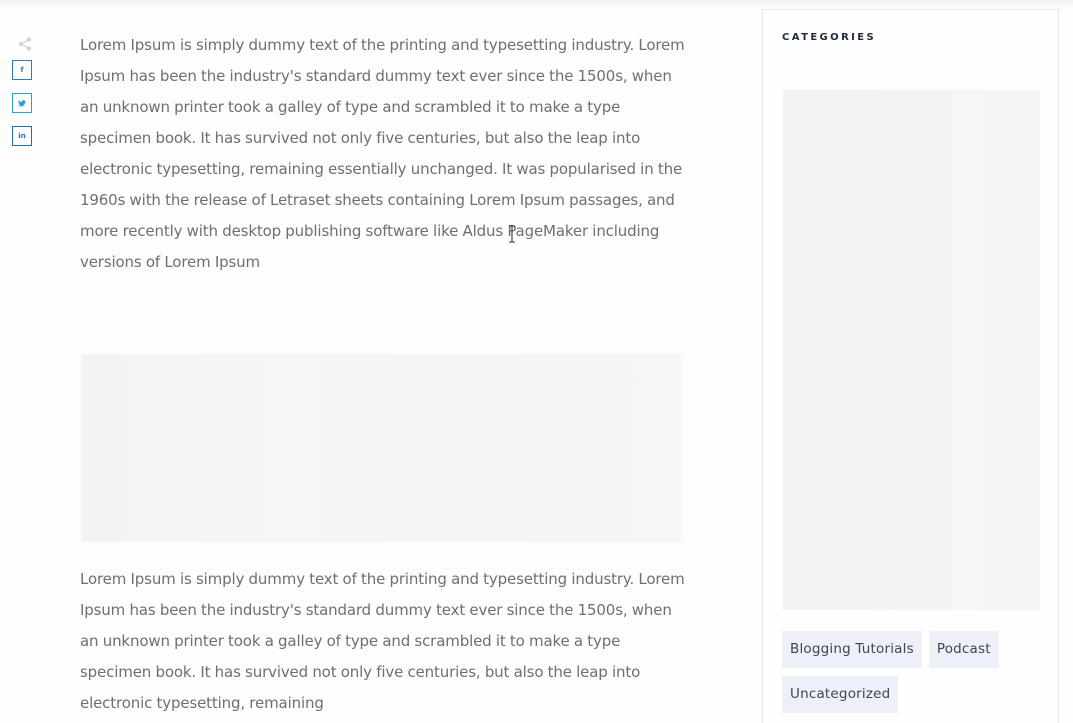 This screenshot has width=1073, height=723. I want to click on text-cursor-icon, so click(512, 234).